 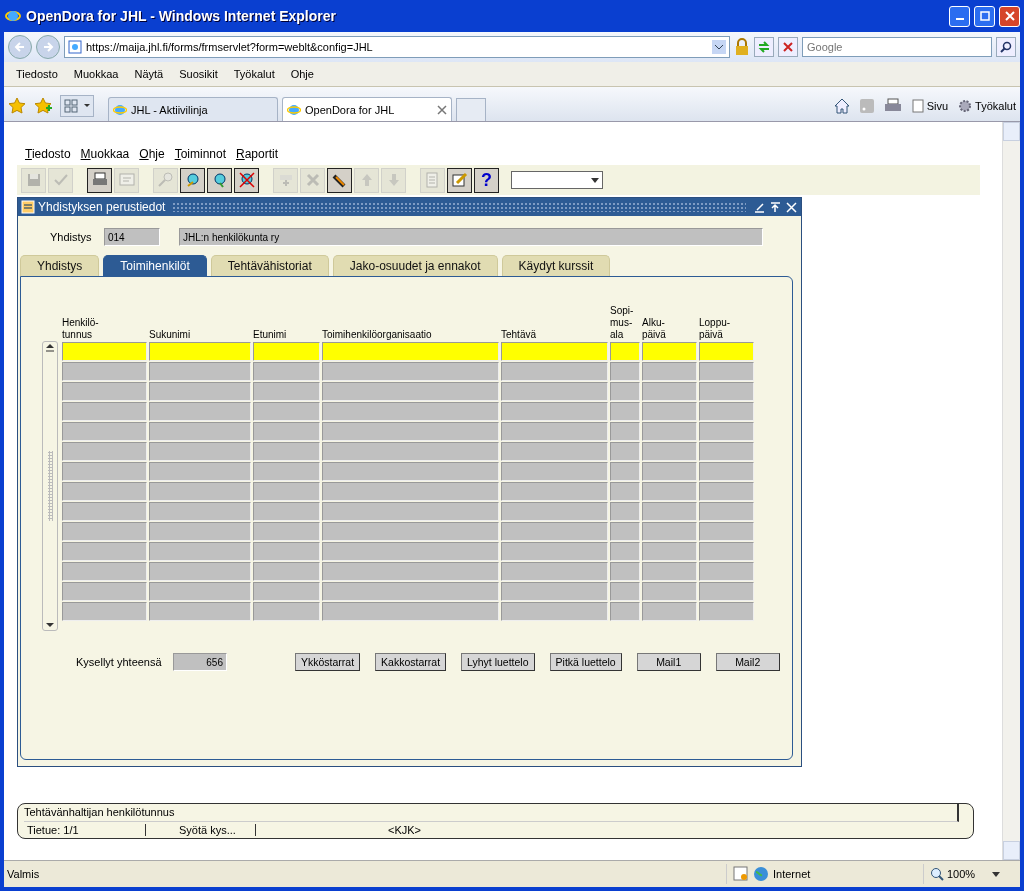 I want to click on menu-item: Näytä, so click(x=149, y=74).